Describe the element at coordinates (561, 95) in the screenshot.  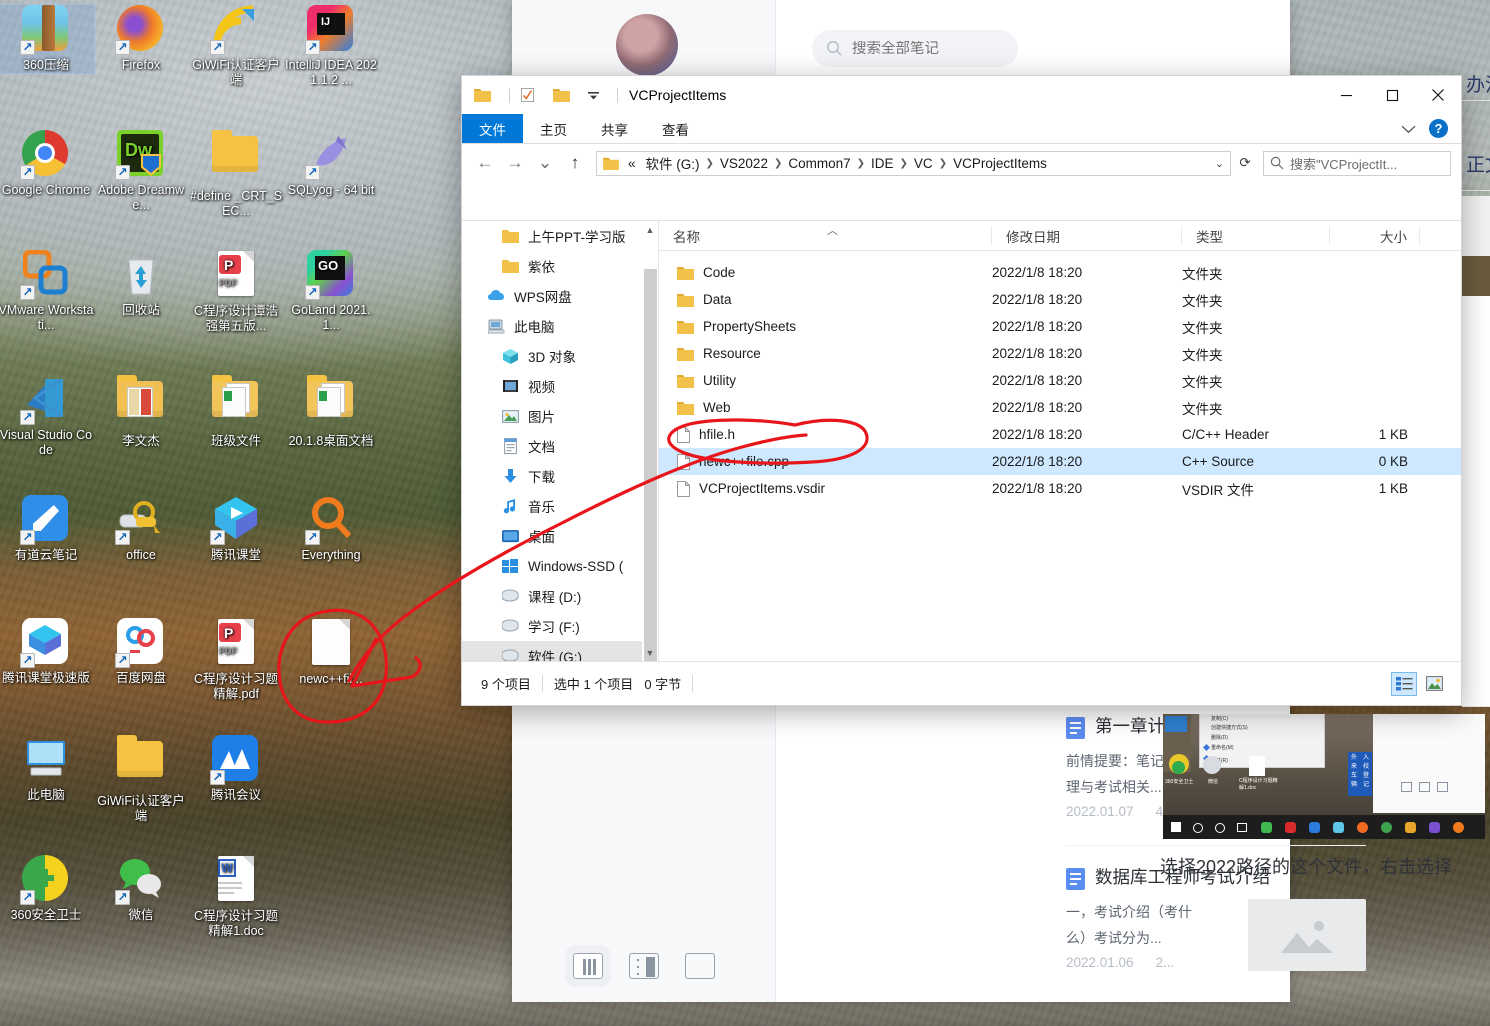
I see `new-folder-icon` at that location.